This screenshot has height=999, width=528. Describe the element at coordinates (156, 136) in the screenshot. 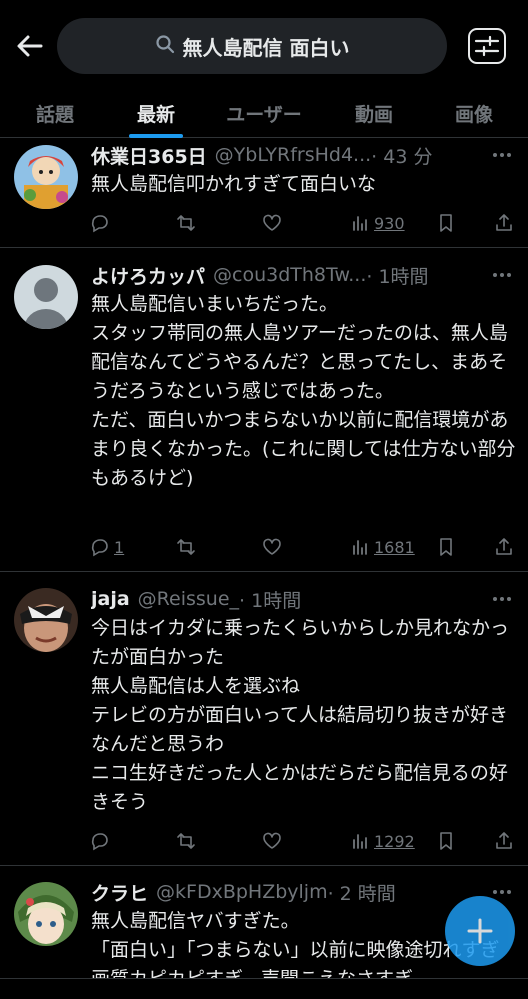

I see `active-tab-indicator` at that location.